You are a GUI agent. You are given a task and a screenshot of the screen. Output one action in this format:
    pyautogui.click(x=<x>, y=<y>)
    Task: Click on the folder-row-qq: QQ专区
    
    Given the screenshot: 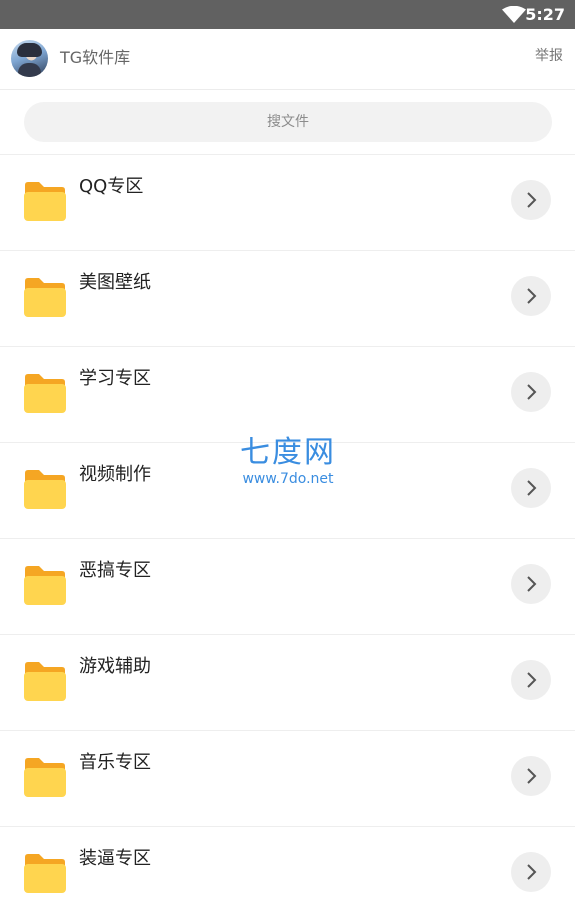 What is the action you would take?
    pyautogui.click(x=287, y=203)
    